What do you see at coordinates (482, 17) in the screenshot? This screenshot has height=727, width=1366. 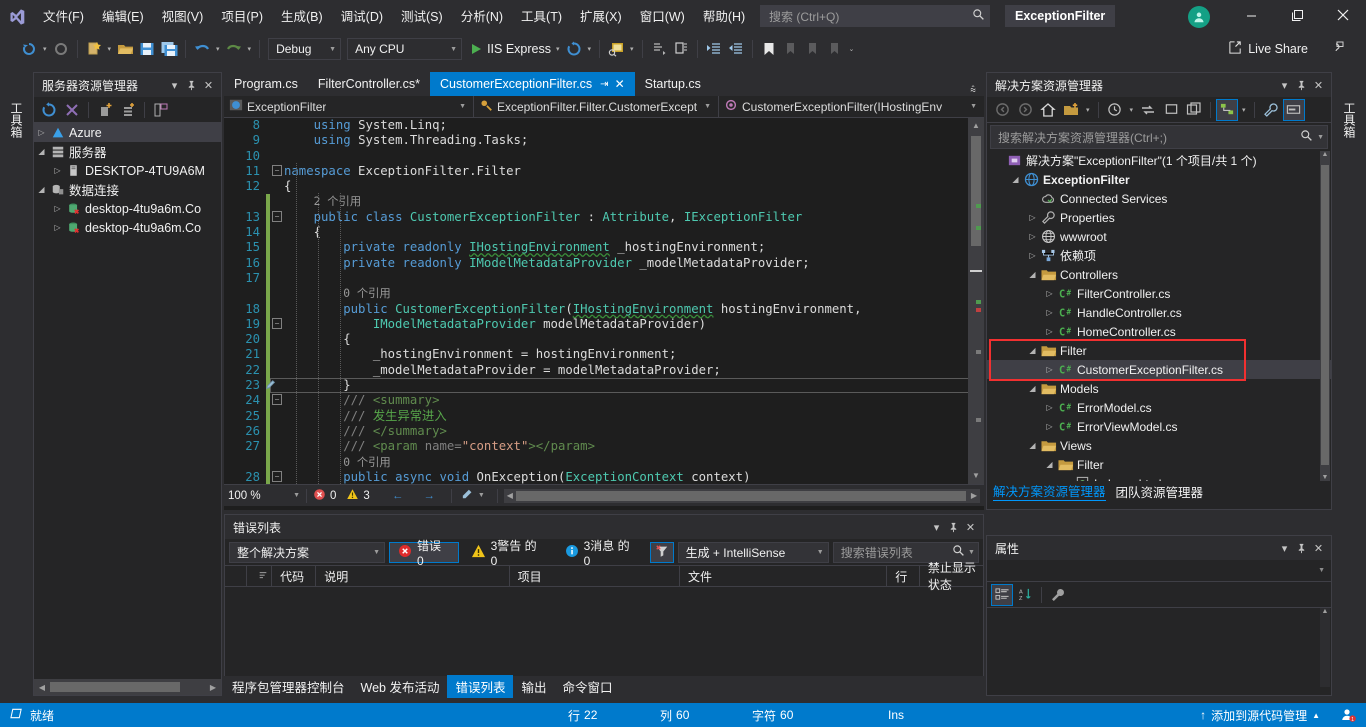 I see `menu-item-analyze: 分析(N)` at bounding box center [482, 17].